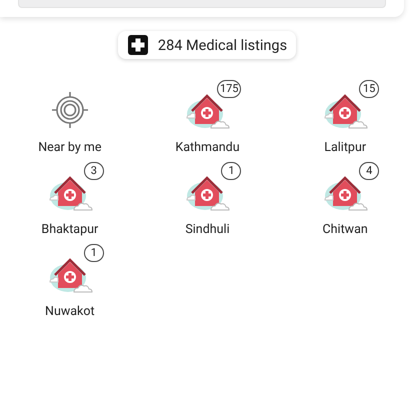 The width and height of the screenshot is (414, 414). Describe the element at coordinates (69, 229) in the screenshot. I see `location-label: Bhaktapur` at that location.